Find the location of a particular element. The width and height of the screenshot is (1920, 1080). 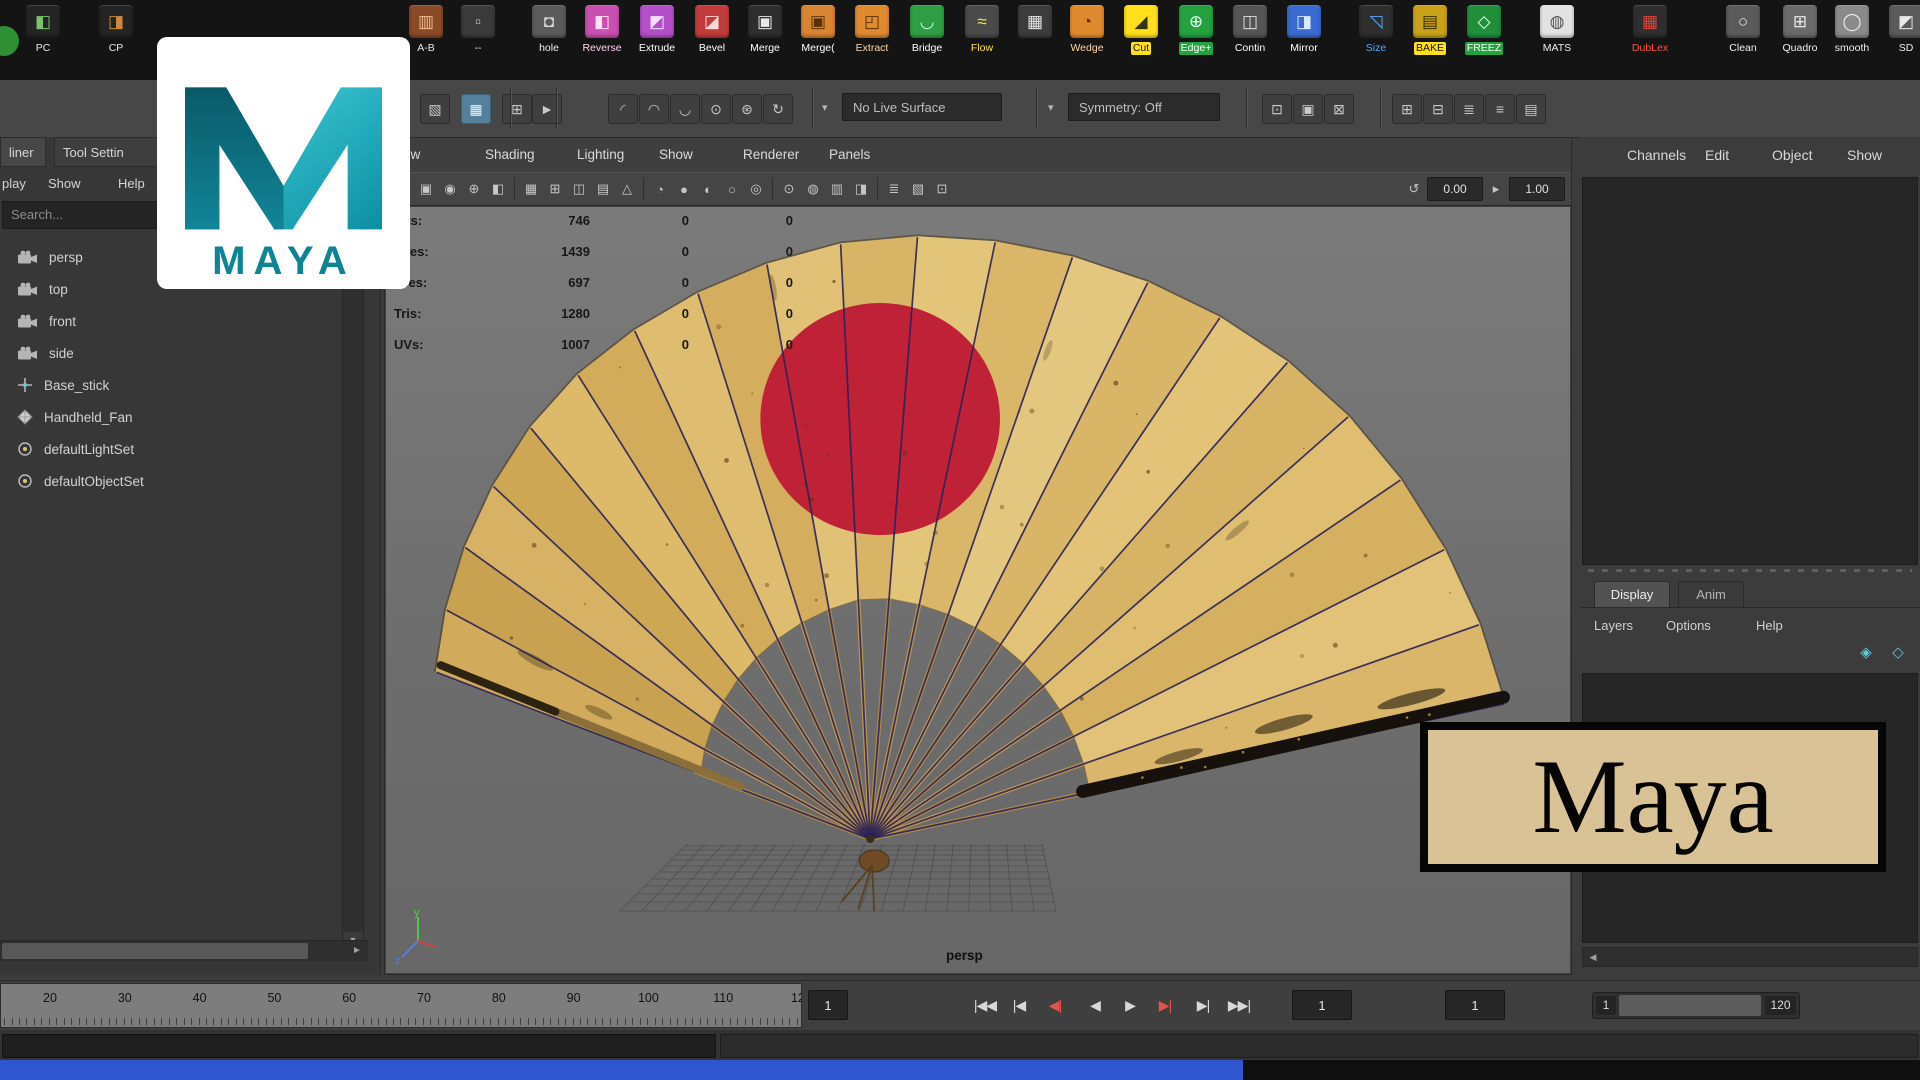

outliner-item-defaultObjectSet: defaultObjectSet is located at coordinates (168, 481).